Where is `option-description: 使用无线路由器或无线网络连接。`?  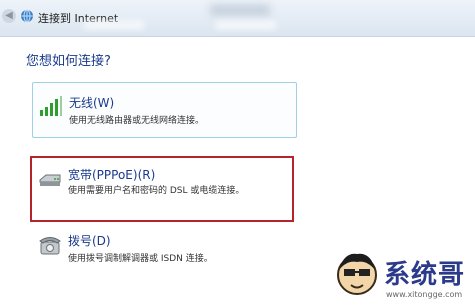 option-description: 使用无线路由器或无线网络连接。 is located at coordinates (137, 121).